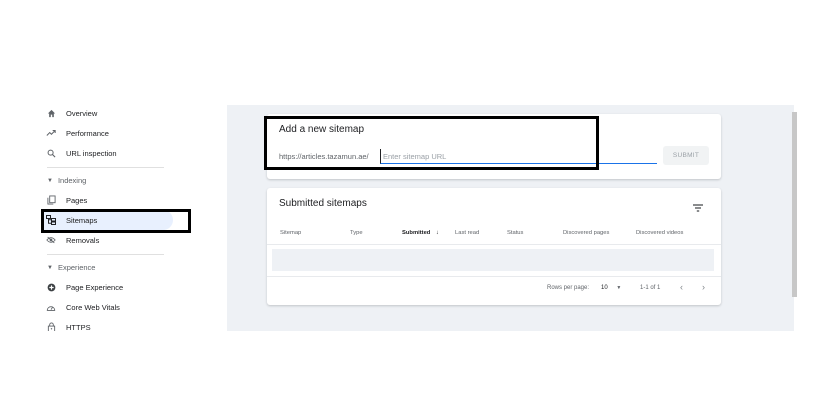  What do you see at coordinates (91, 153) in the screenshot?
I see `sidebar-item-label: URL inspection` at bounding box center [91, 153].